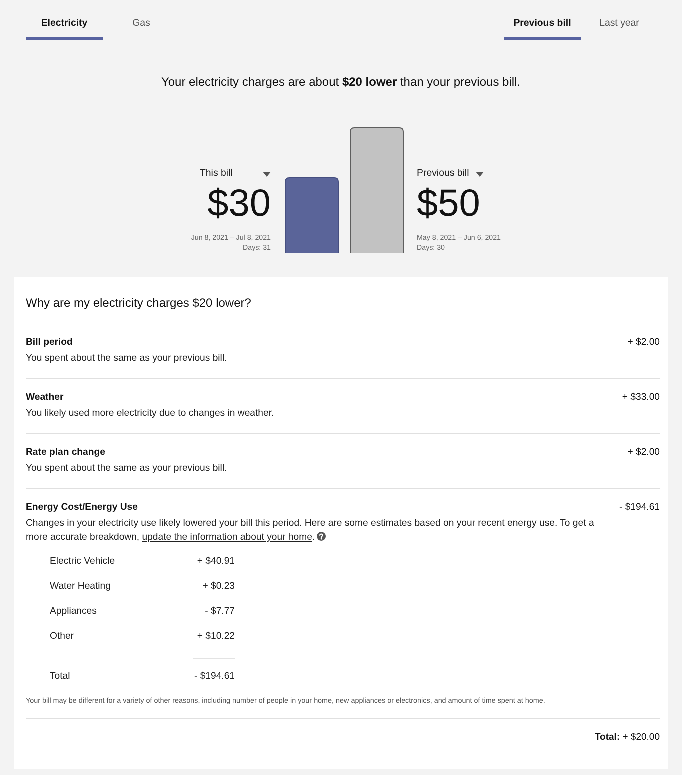 Image resolution: width=682 pixels, height=775 pixels. What do you see at coordinates (619, 20) in the screenshot?
I see `tab: Last year` at bounding box center [619, 20].